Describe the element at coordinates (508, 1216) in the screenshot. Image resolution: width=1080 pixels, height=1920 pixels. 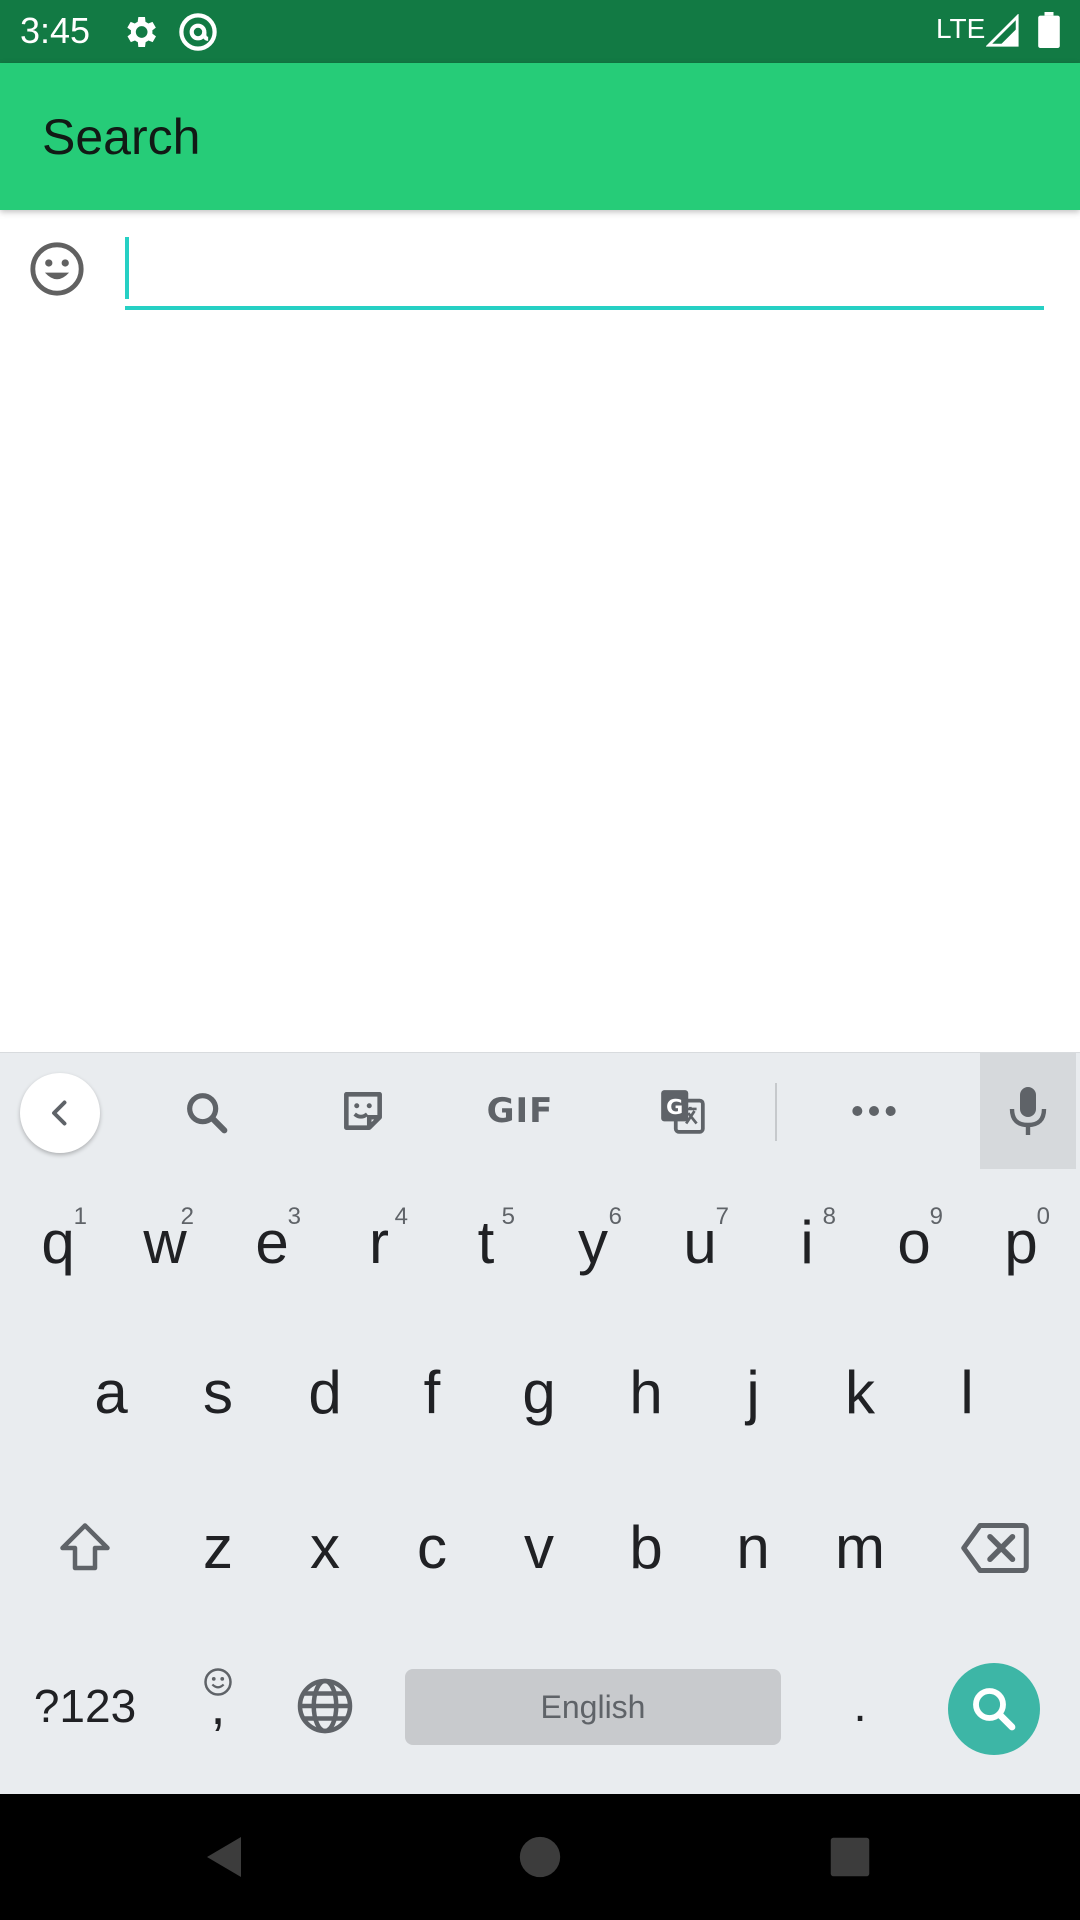
I see `key-hint: 5` at that location.